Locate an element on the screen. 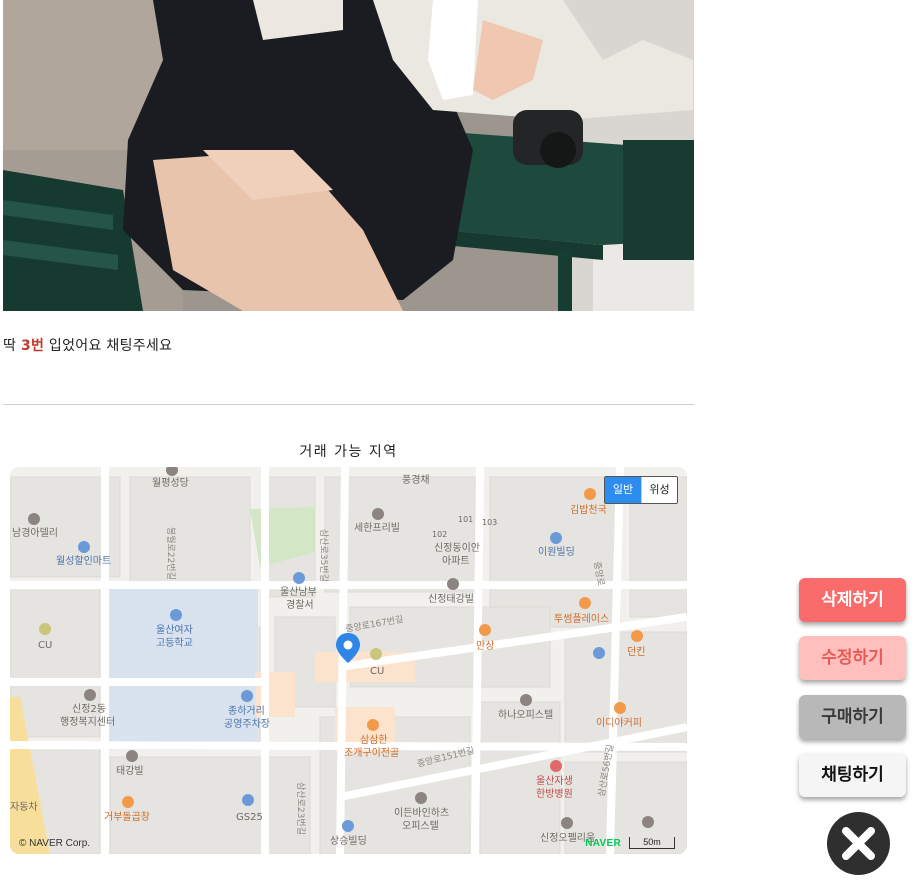 The height and width of the screenshot is (883, 918). edit-button: 수정하기 is located at coordinates (852, 658).